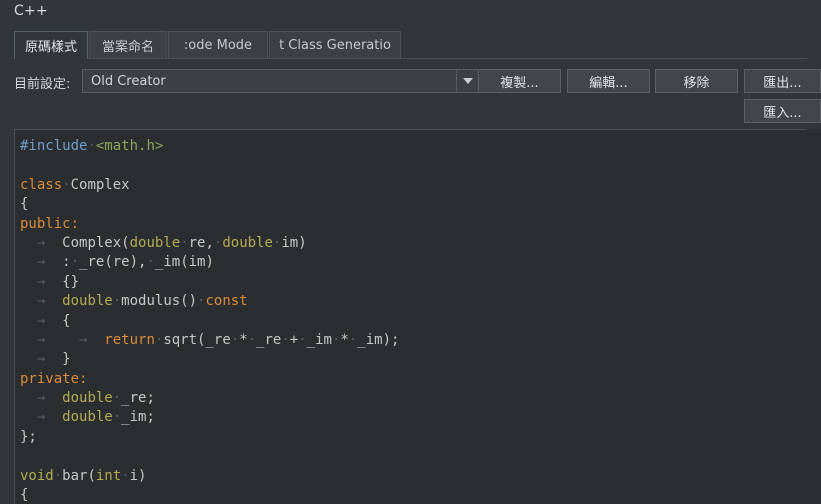  I want to click on code-token: _im;, so click(138, 417).